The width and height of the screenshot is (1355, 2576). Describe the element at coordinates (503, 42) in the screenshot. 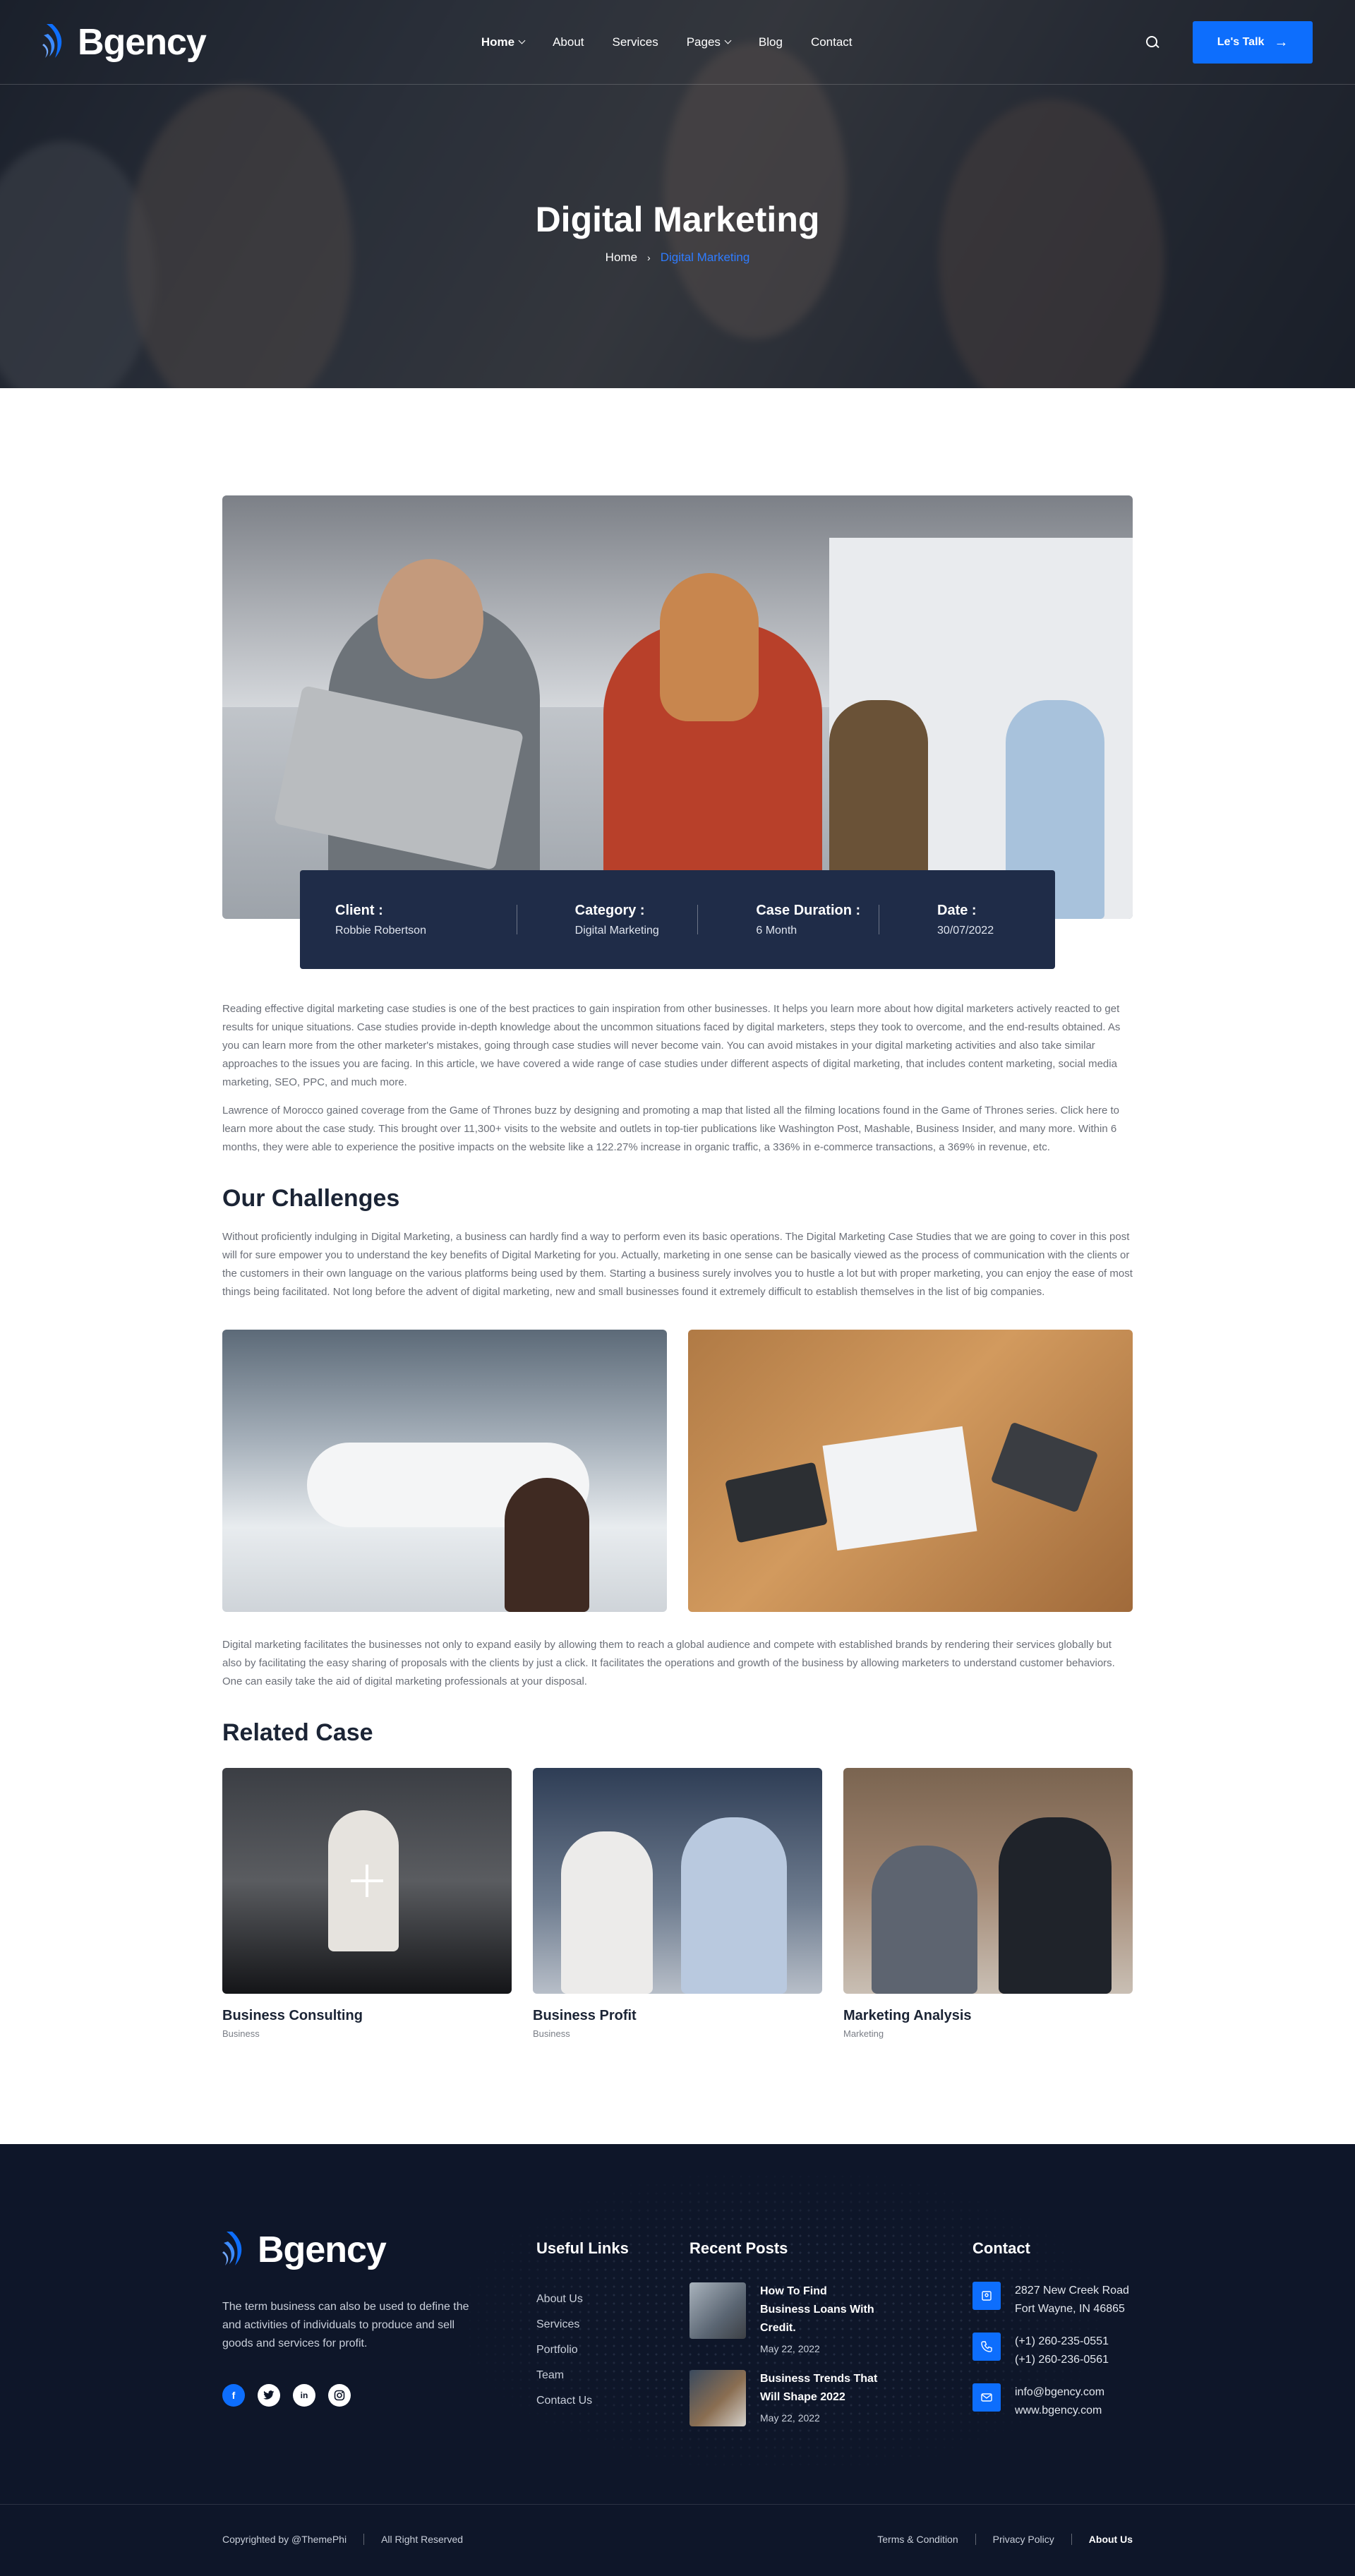

I see `nav-item-home: Home` at that location.